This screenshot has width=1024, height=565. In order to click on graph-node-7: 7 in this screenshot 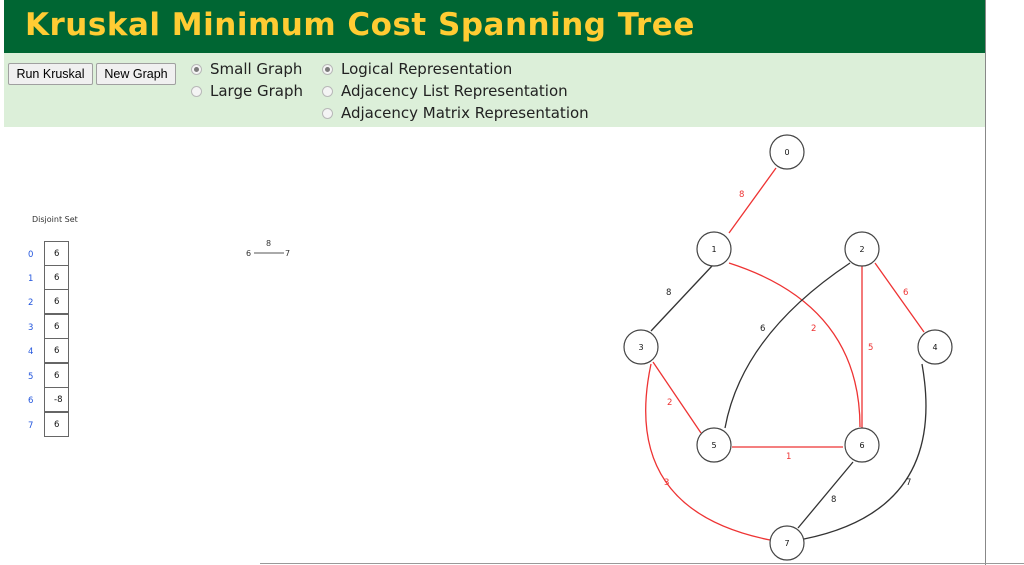, I will do `click(787, 543)`.